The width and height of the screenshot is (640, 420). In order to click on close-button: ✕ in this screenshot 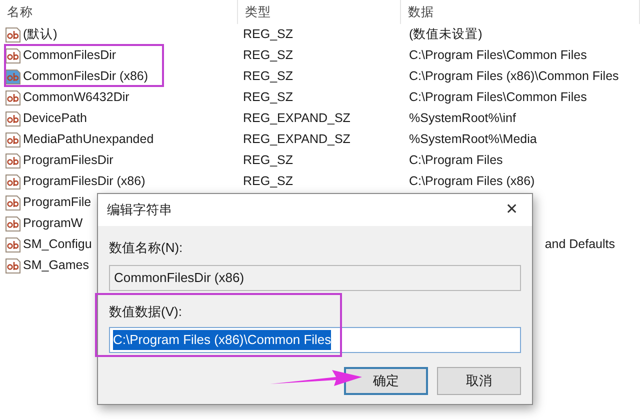, I will do `click(512, 210)`.